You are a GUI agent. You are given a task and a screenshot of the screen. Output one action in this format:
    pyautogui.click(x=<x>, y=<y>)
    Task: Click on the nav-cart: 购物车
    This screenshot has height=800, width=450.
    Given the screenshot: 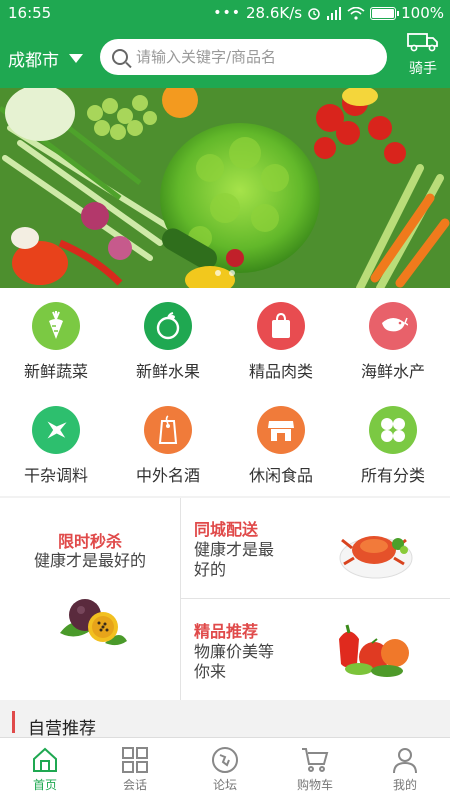 What is the action you would take?
    pyautogui.click(x=315, y=769)
    